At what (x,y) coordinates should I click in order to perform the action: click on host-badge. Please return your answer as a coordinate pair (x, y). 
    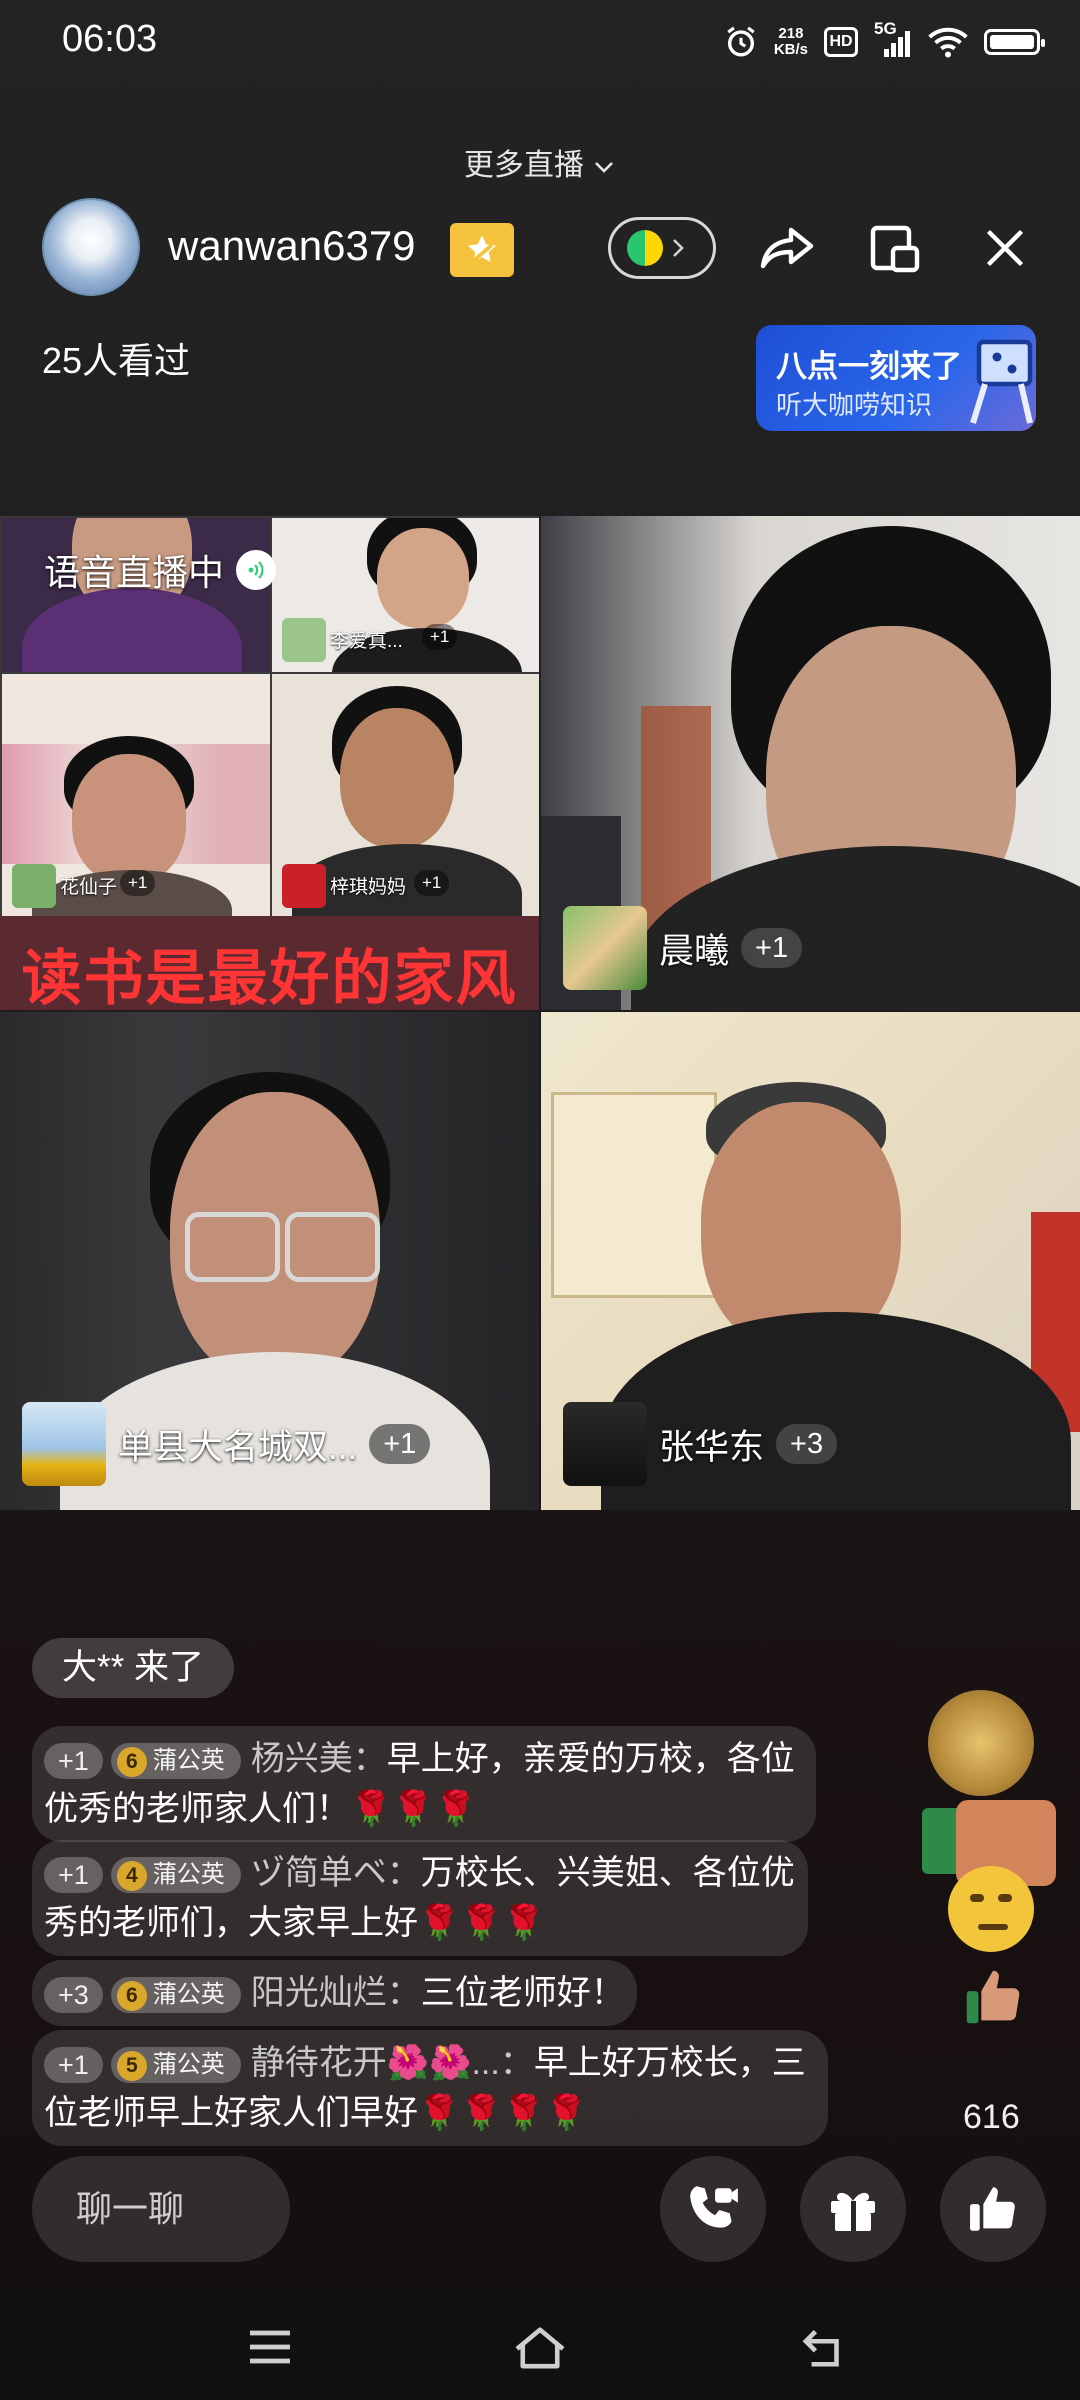
    Looking at the image, I should click on (482, 250).